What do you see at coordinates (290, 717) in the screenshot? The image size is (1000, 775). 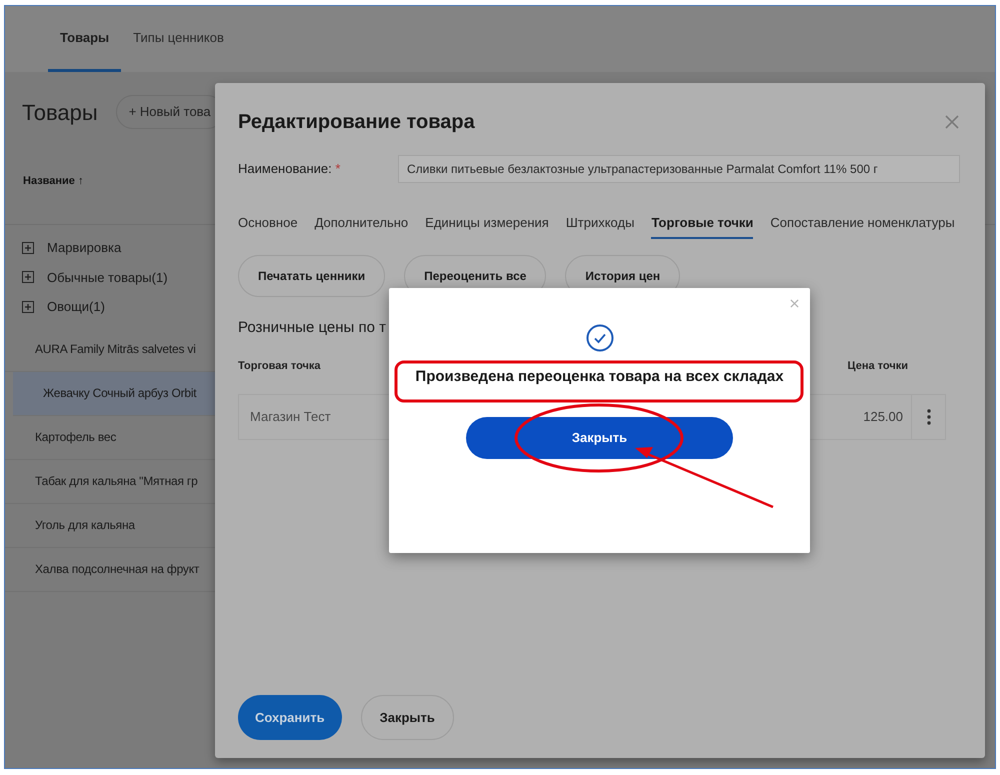 I see `save-button: Сохранить` at bounding box center [290, 717].